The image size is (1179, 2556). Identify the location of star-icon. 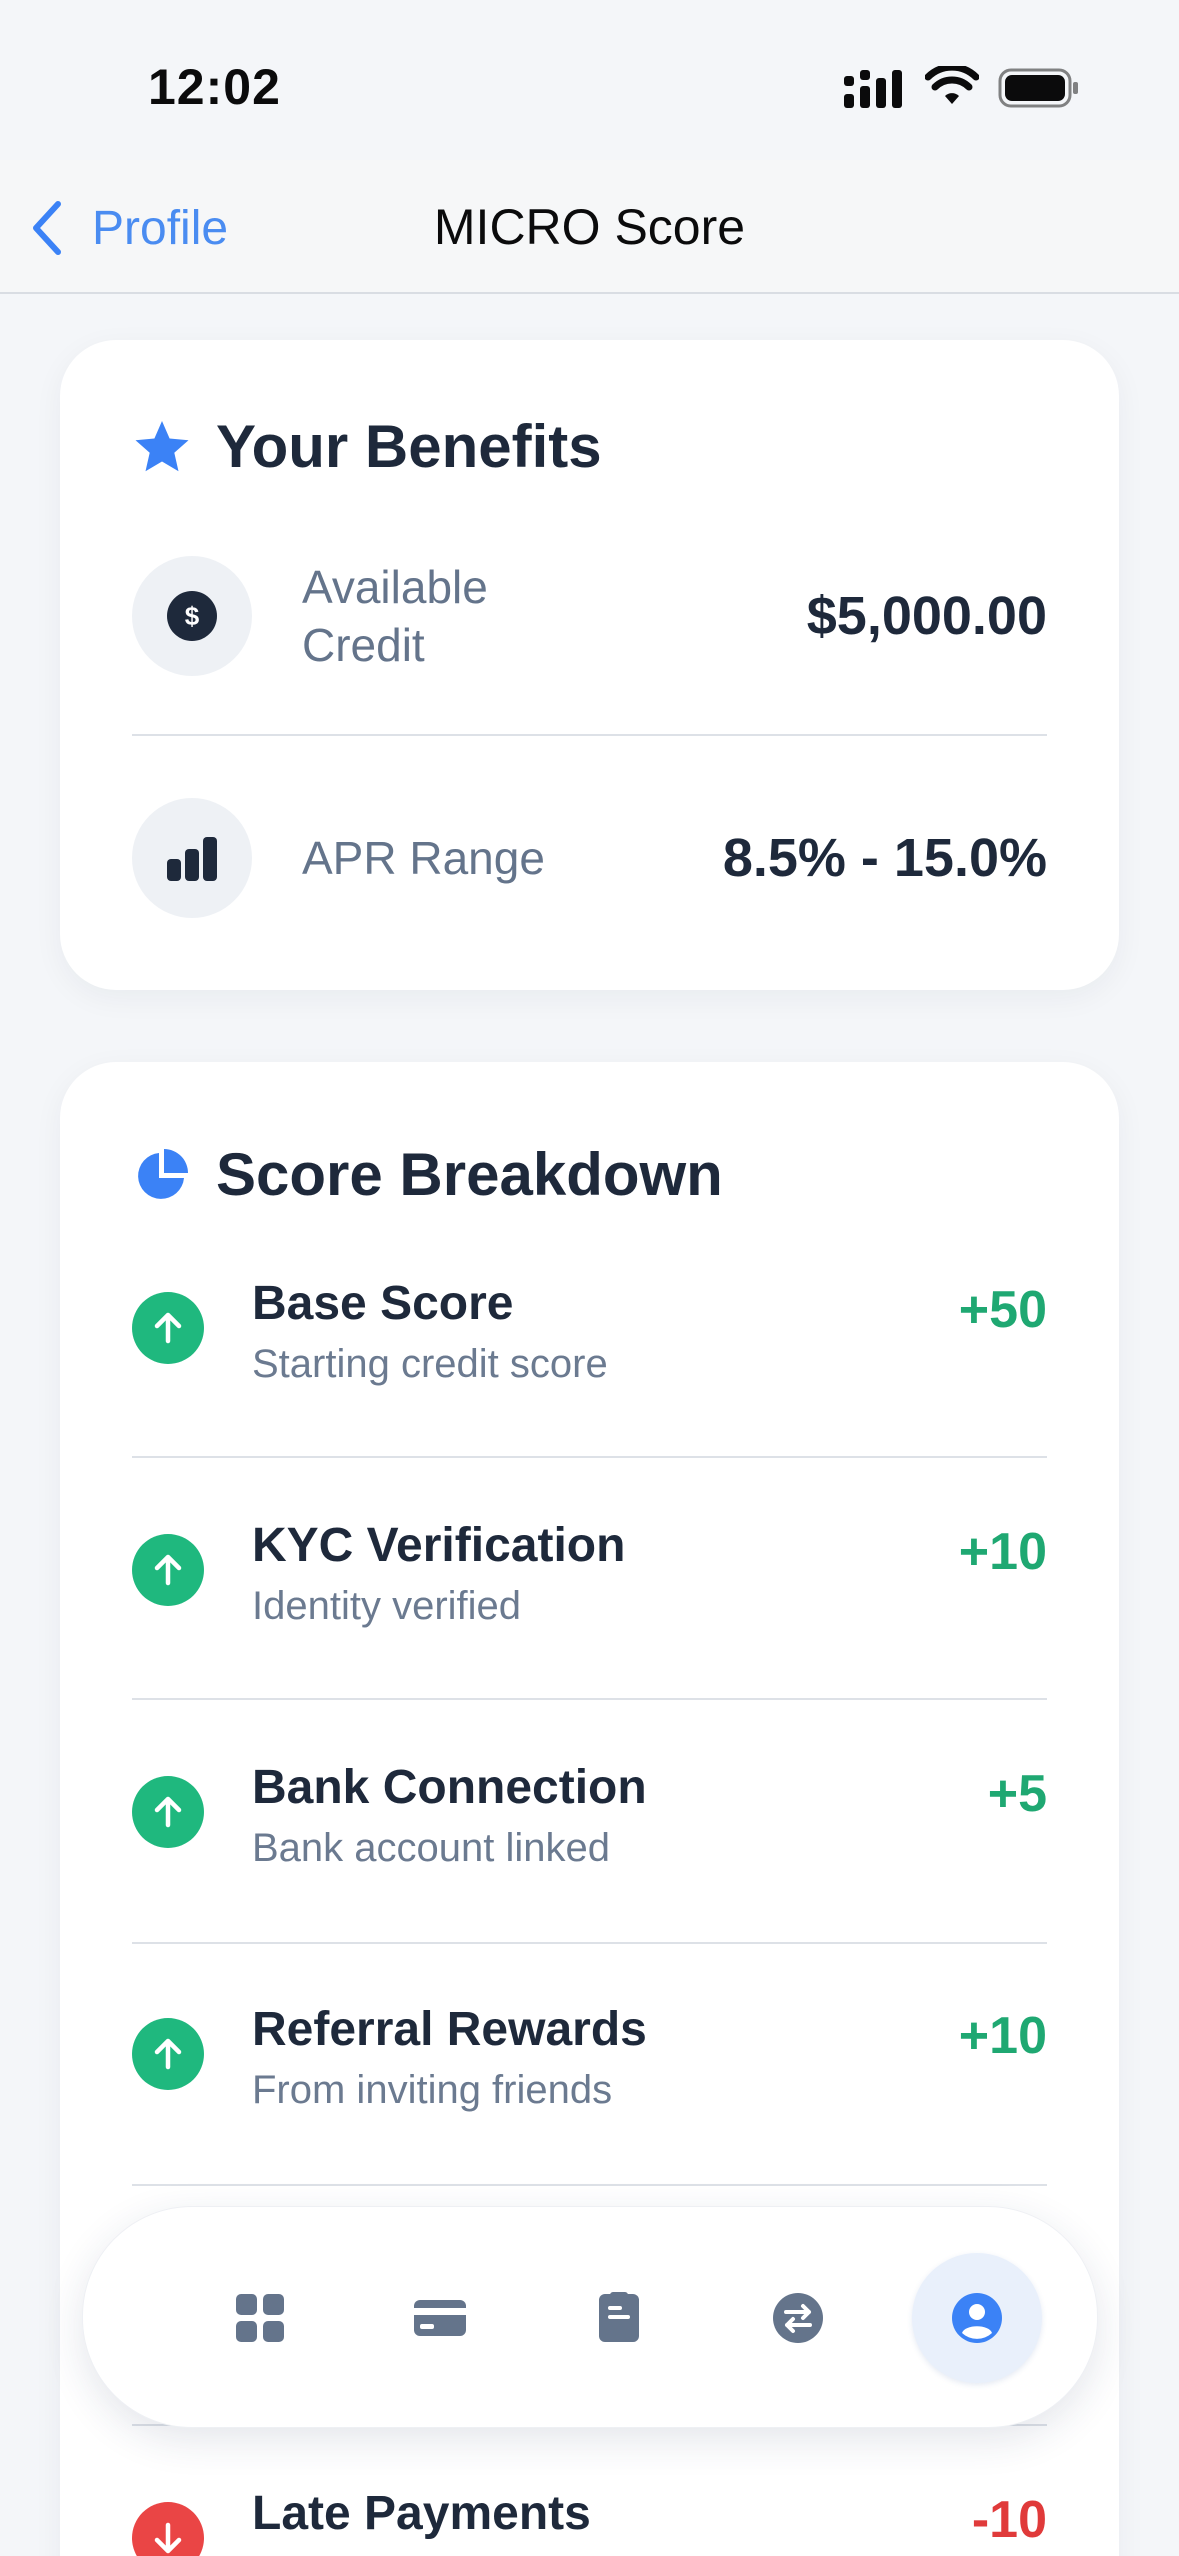
(162, 445).